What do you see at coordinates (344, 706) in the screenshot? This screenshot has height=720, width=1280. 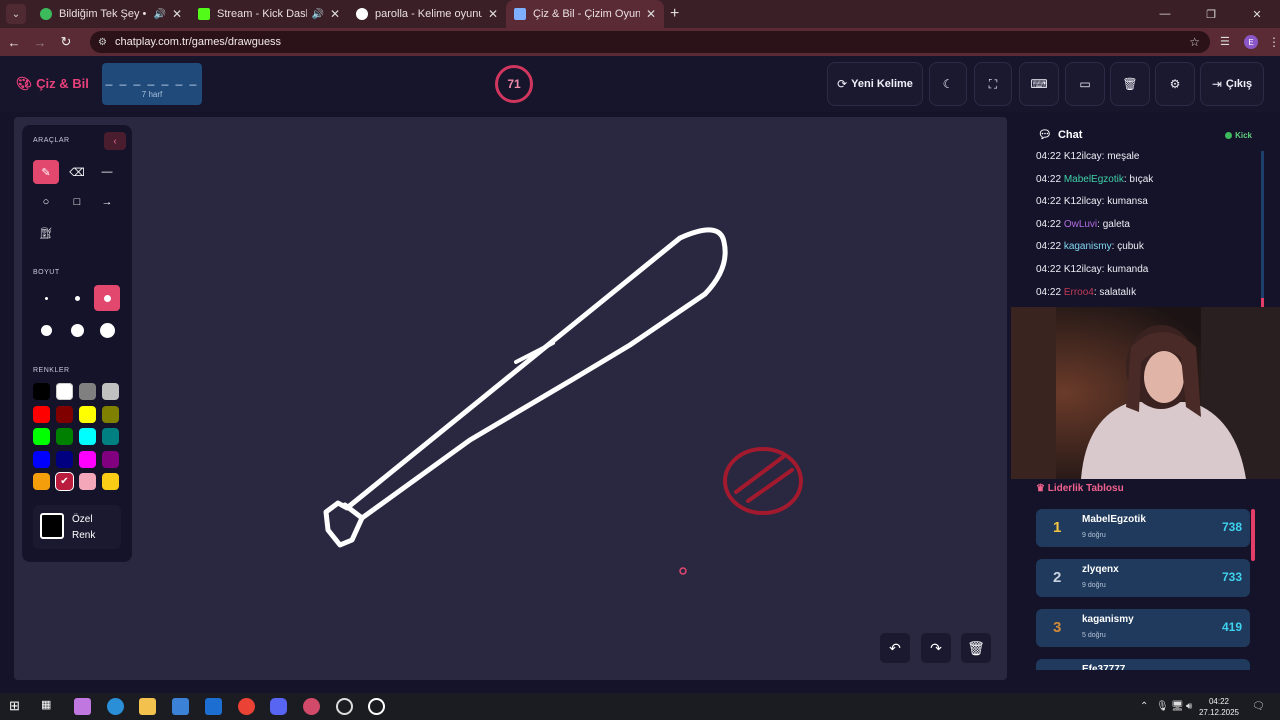 I see `obs-icon` at bounding box center [344, 706].